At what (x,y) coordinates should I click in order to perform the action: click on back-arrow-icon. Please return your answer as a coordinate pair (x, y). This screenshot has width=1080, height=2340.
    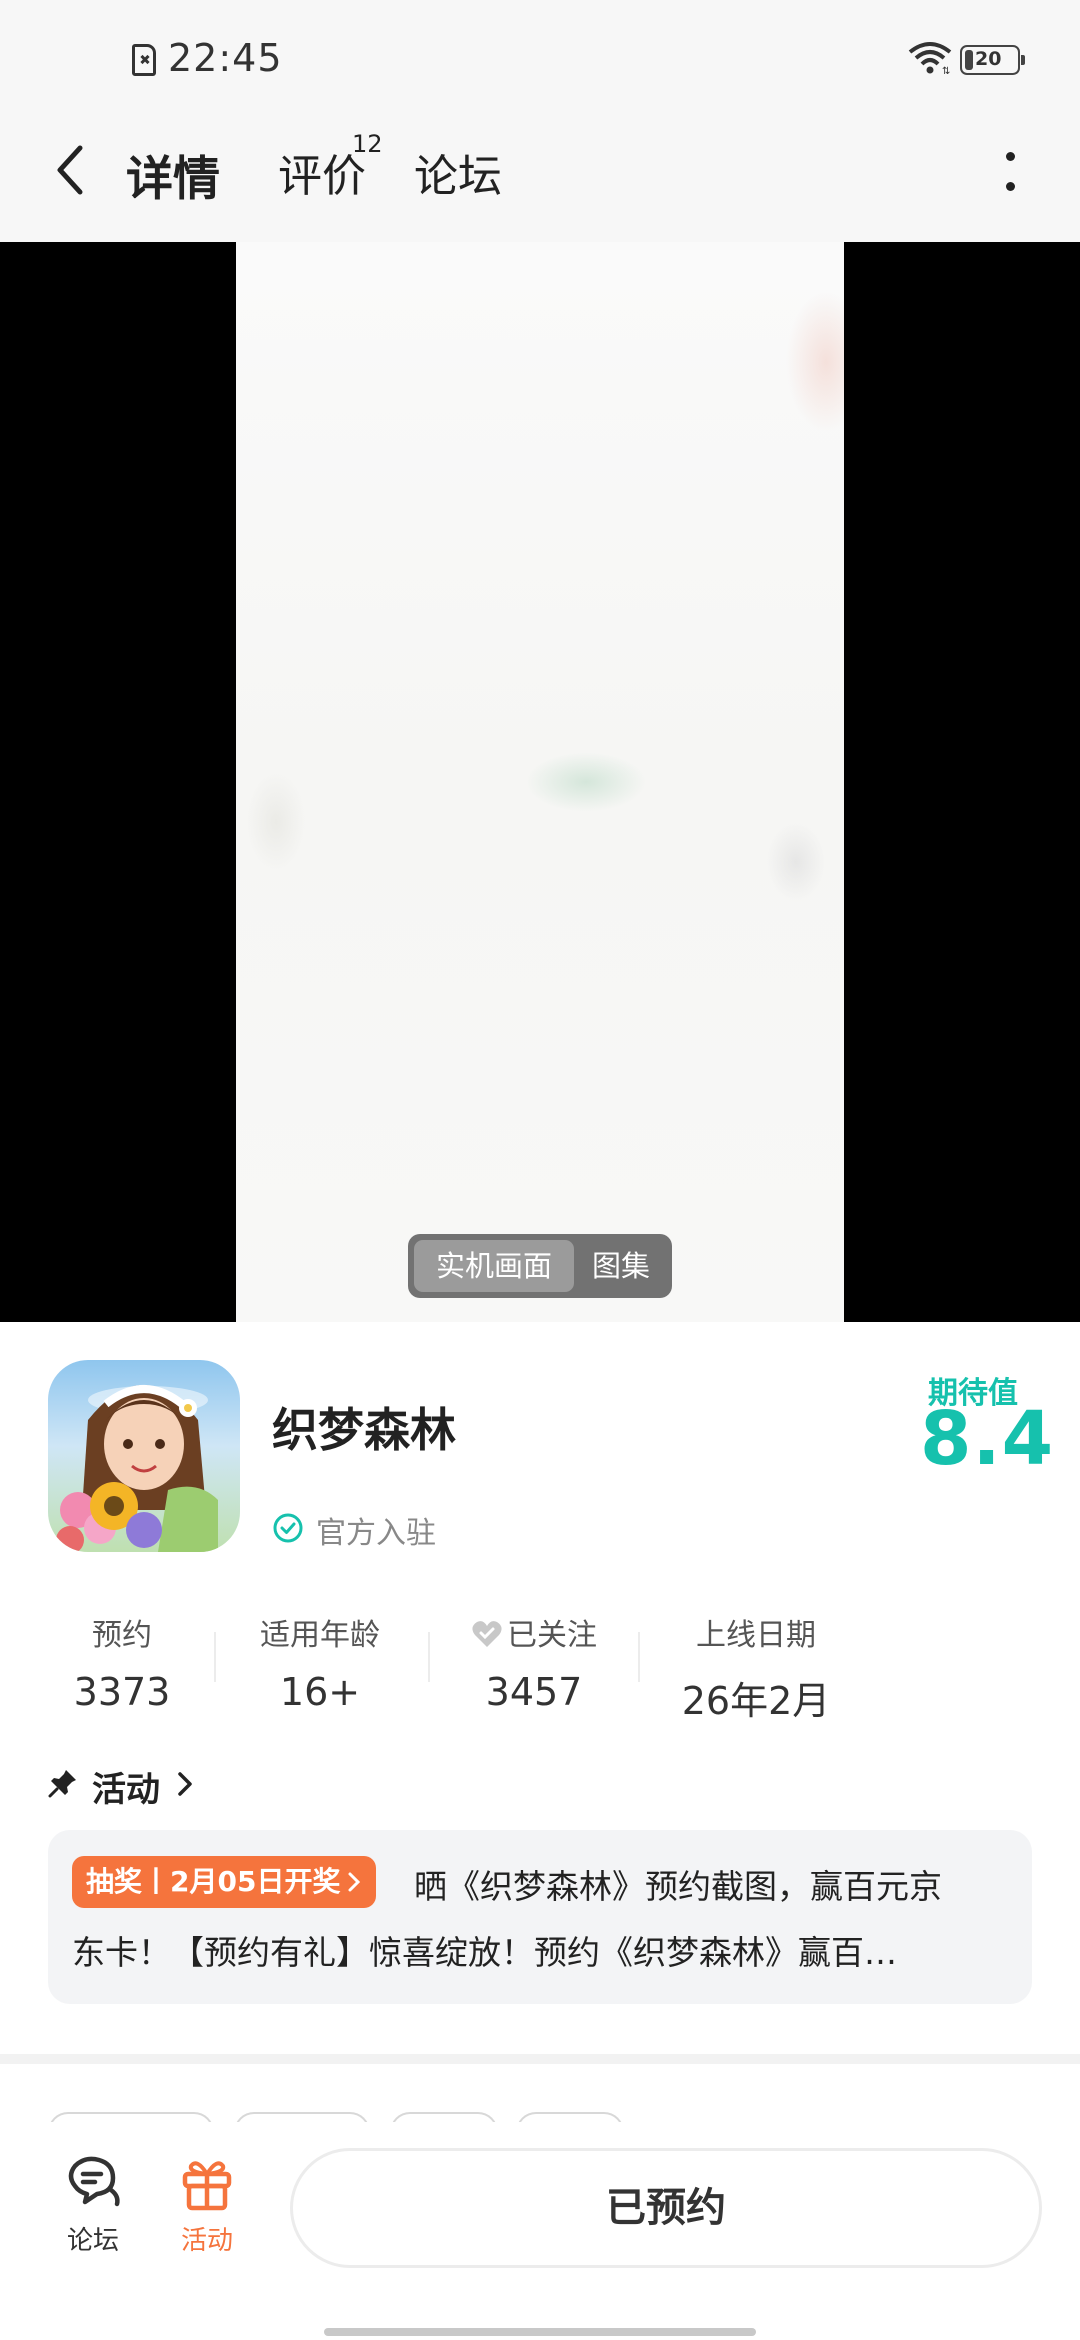
    Looking at the image, I should click on (70, 170).